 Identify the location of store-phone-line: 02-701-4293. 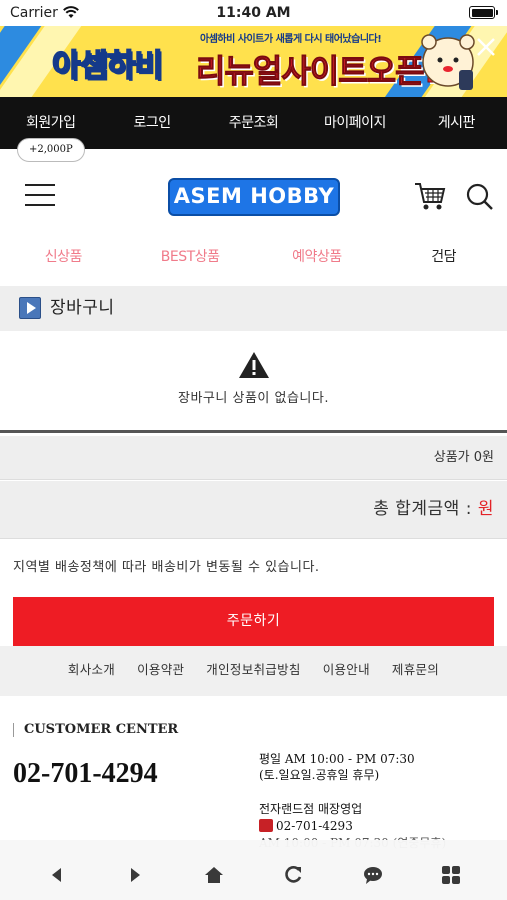
(352, 826).